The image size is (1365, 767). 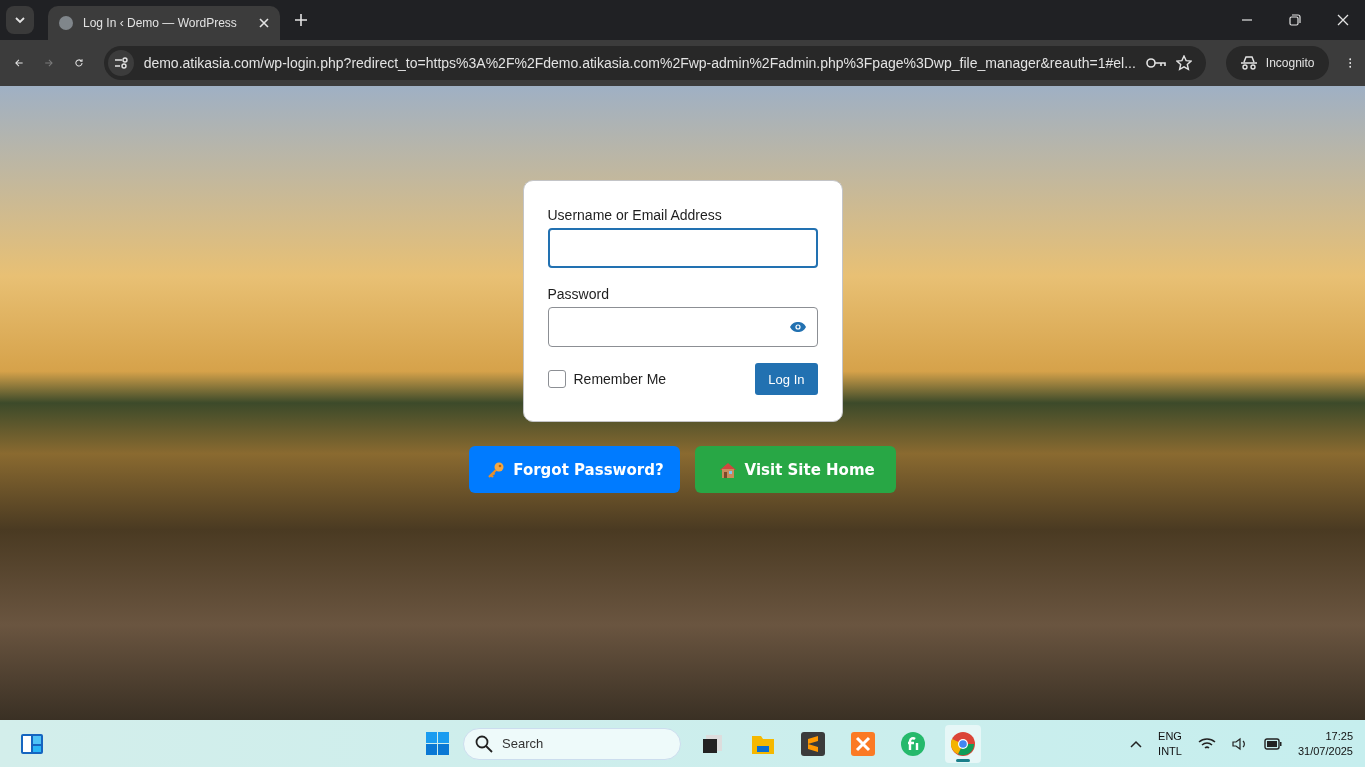 I want to click on remember-checkbox, so click(x=556, y=379).